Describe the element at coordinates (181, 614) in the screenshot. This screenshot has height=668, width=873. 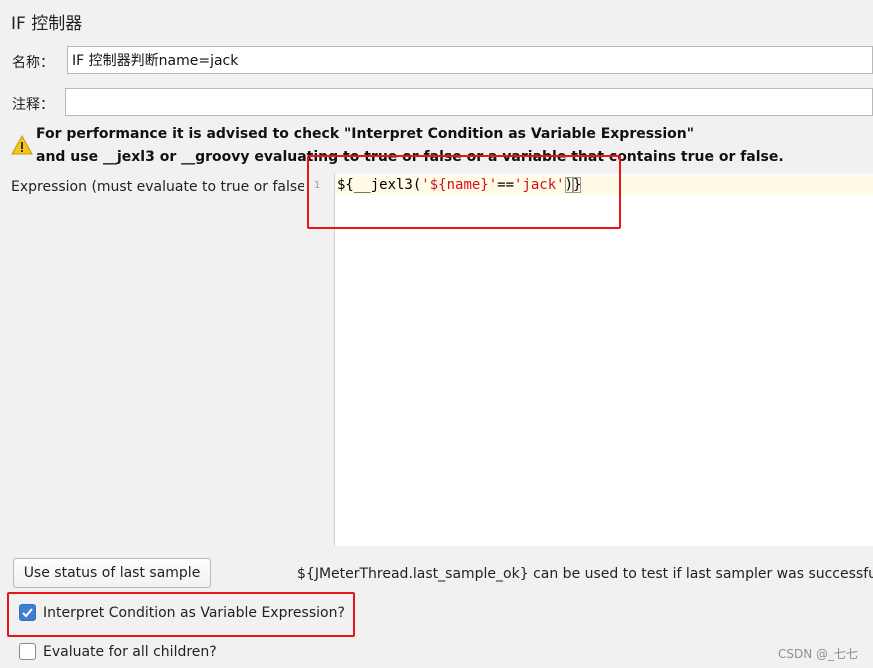
I see `annotation-box-interpret` at that location.